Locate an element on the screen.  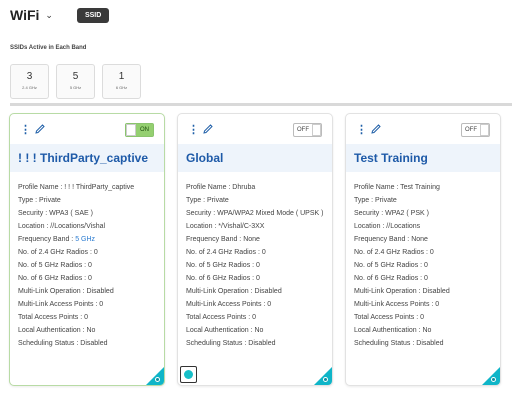
stat-value: 3 is located at coordinates (29, 76).